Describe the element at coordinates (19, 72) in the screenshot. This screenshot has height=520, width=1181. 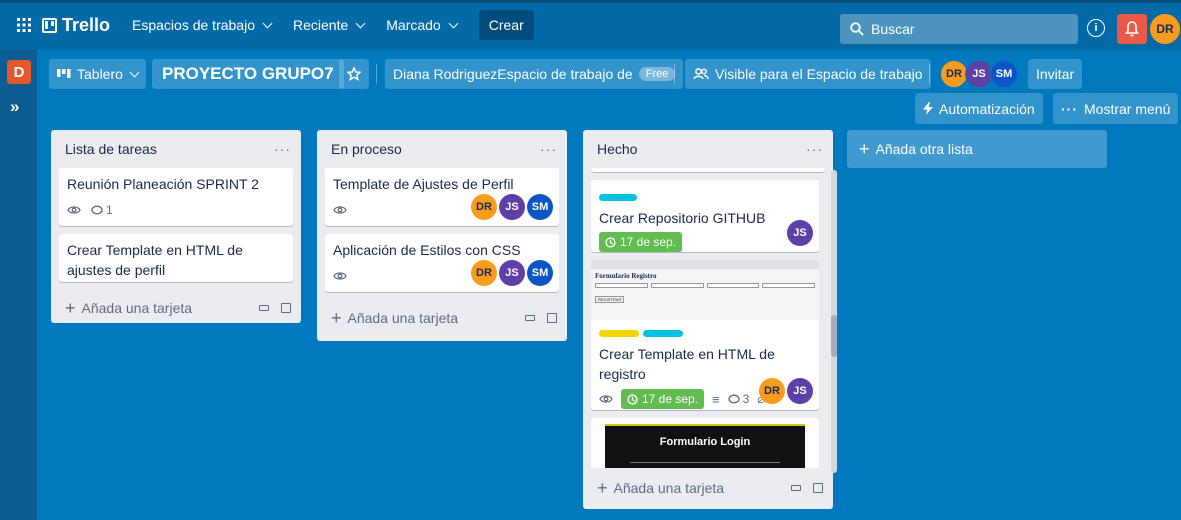
I see `workspace-badge: D` at that location.